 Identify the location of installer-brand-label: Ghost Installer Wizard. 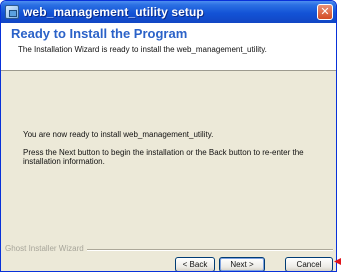
(46, 248).